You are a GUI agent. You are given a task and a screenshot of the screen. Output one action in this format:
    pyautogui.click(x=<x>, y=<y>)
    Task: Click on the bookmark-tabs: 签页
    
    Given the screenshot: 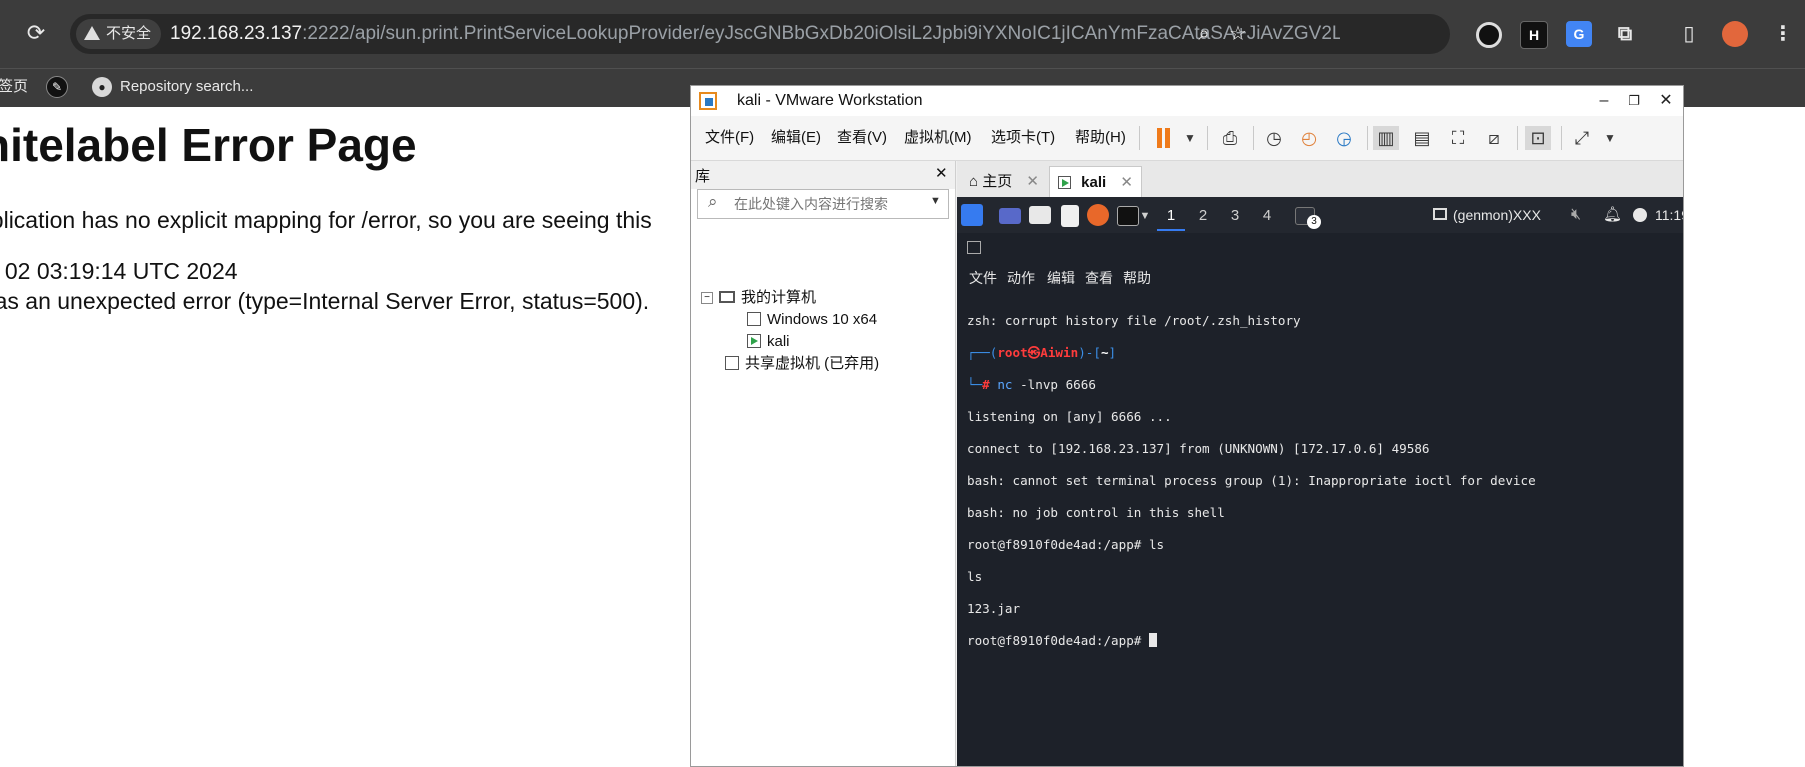 What is the action you would take?
    pyautogui.click(x=14, y=87)
    